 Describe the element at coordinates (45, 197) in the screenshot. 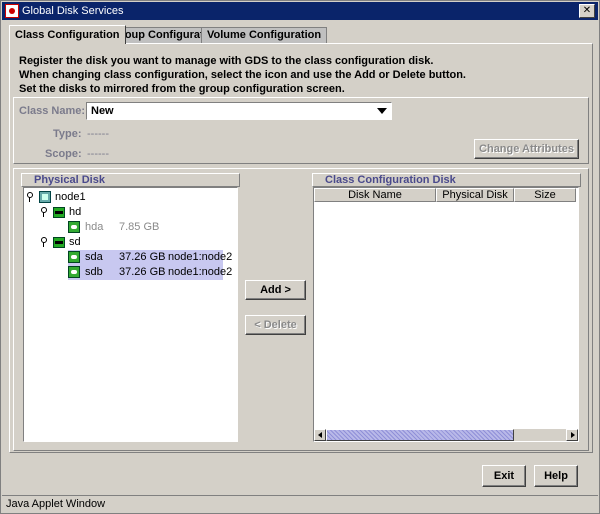

I see `server-node-icon` at that location.